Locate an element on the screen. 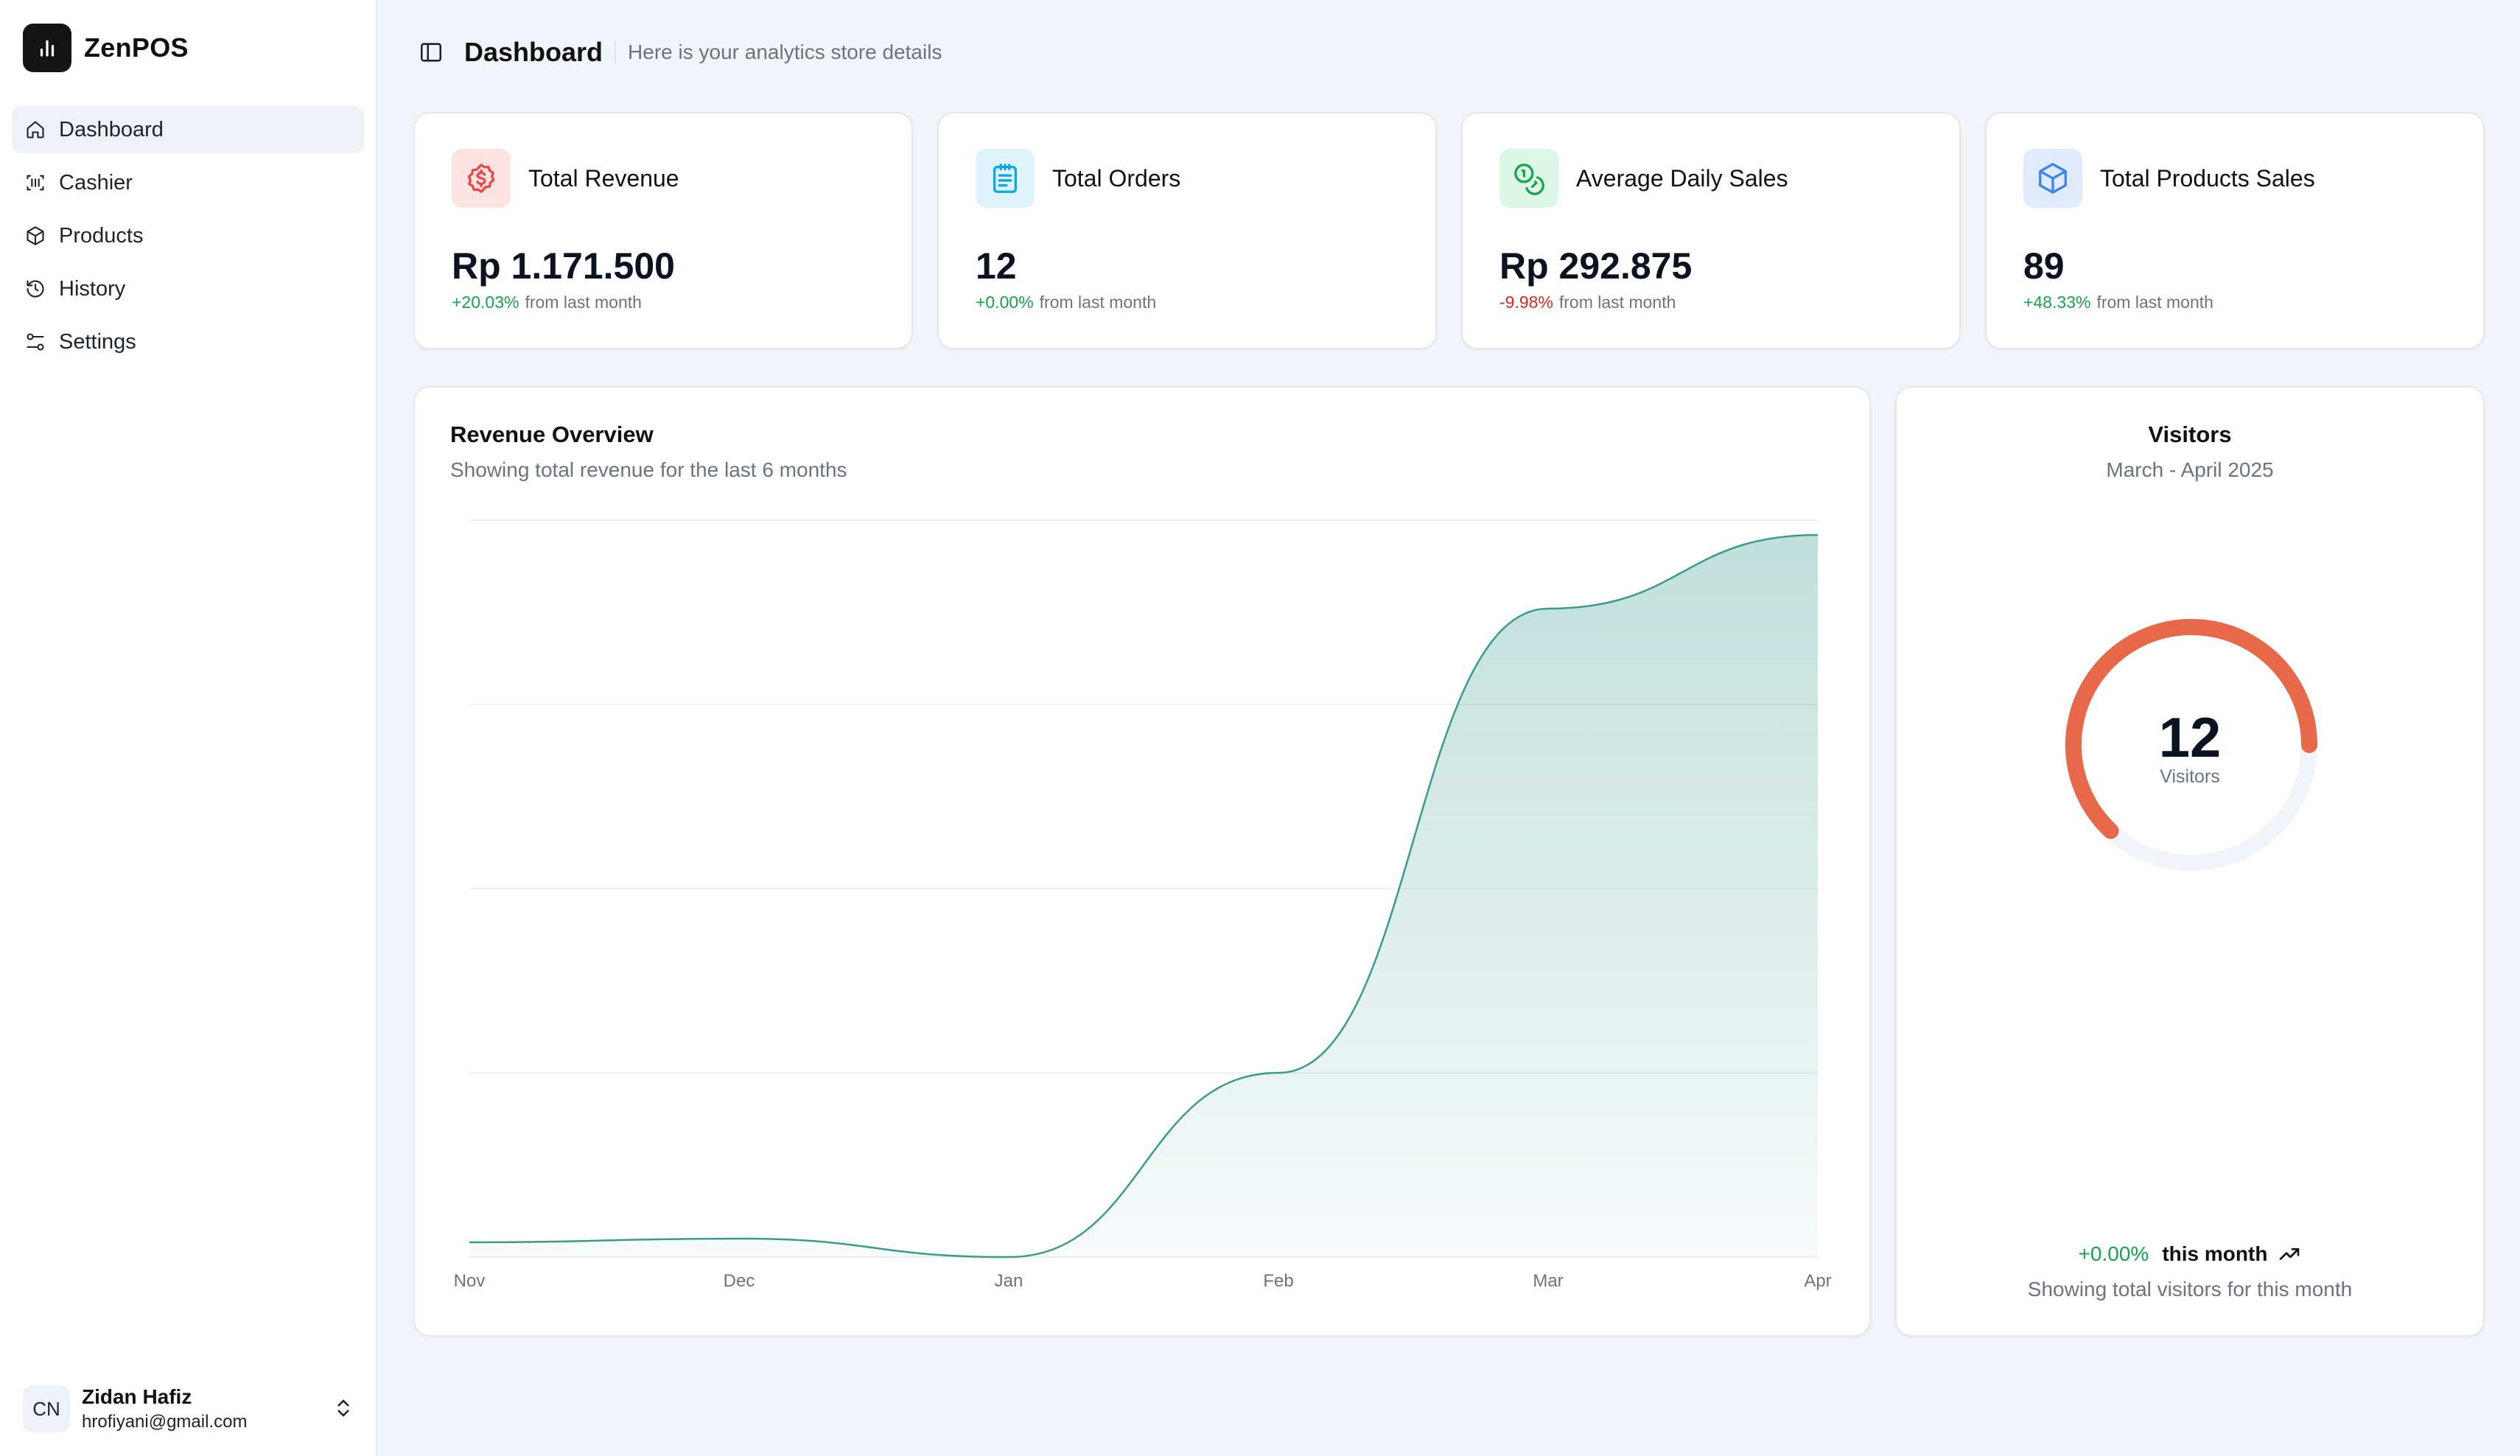  sidebar-item-products: Products is located at coordinates (188, 235).